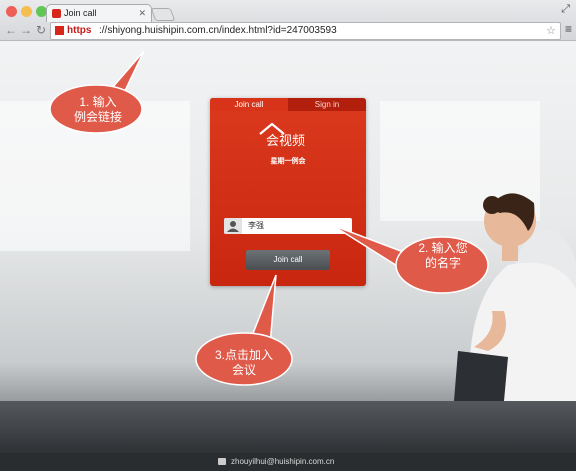  I want to click on meeting-name: 星期一例会, so click(288, 161).